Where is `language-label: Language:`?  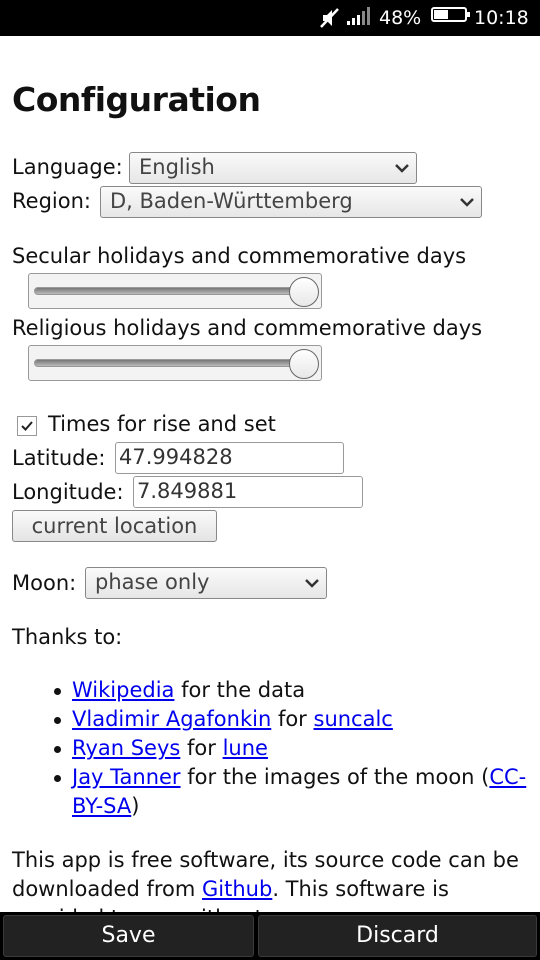
language-label: Language: is located at coordinates (67, 167).